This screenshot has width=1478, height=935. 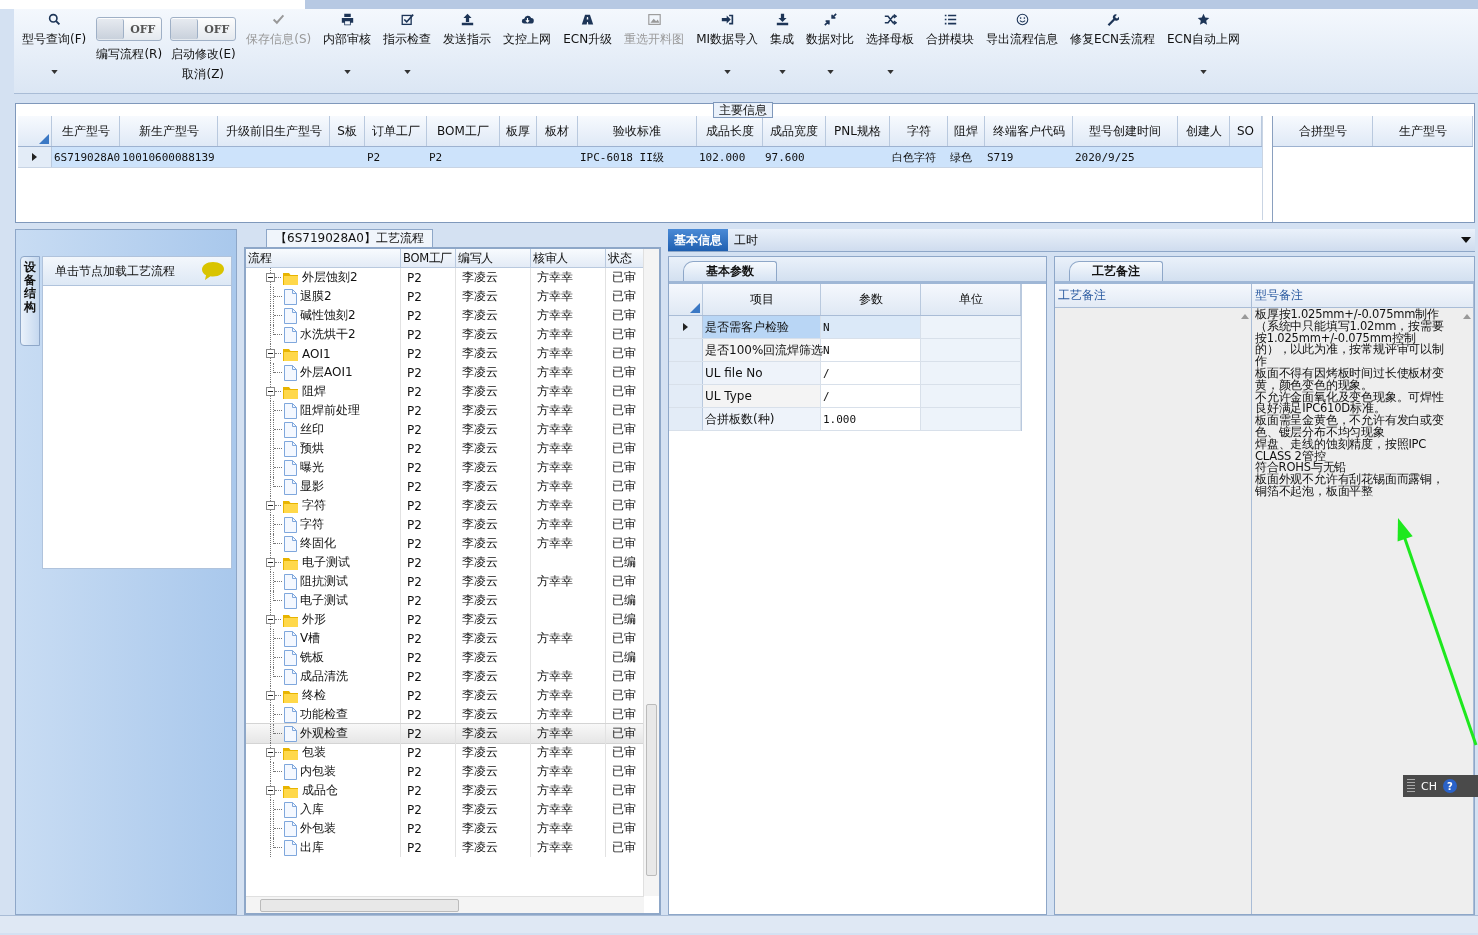 I want to click on tree-node-label: 丝印, so click(x=312, y=429).